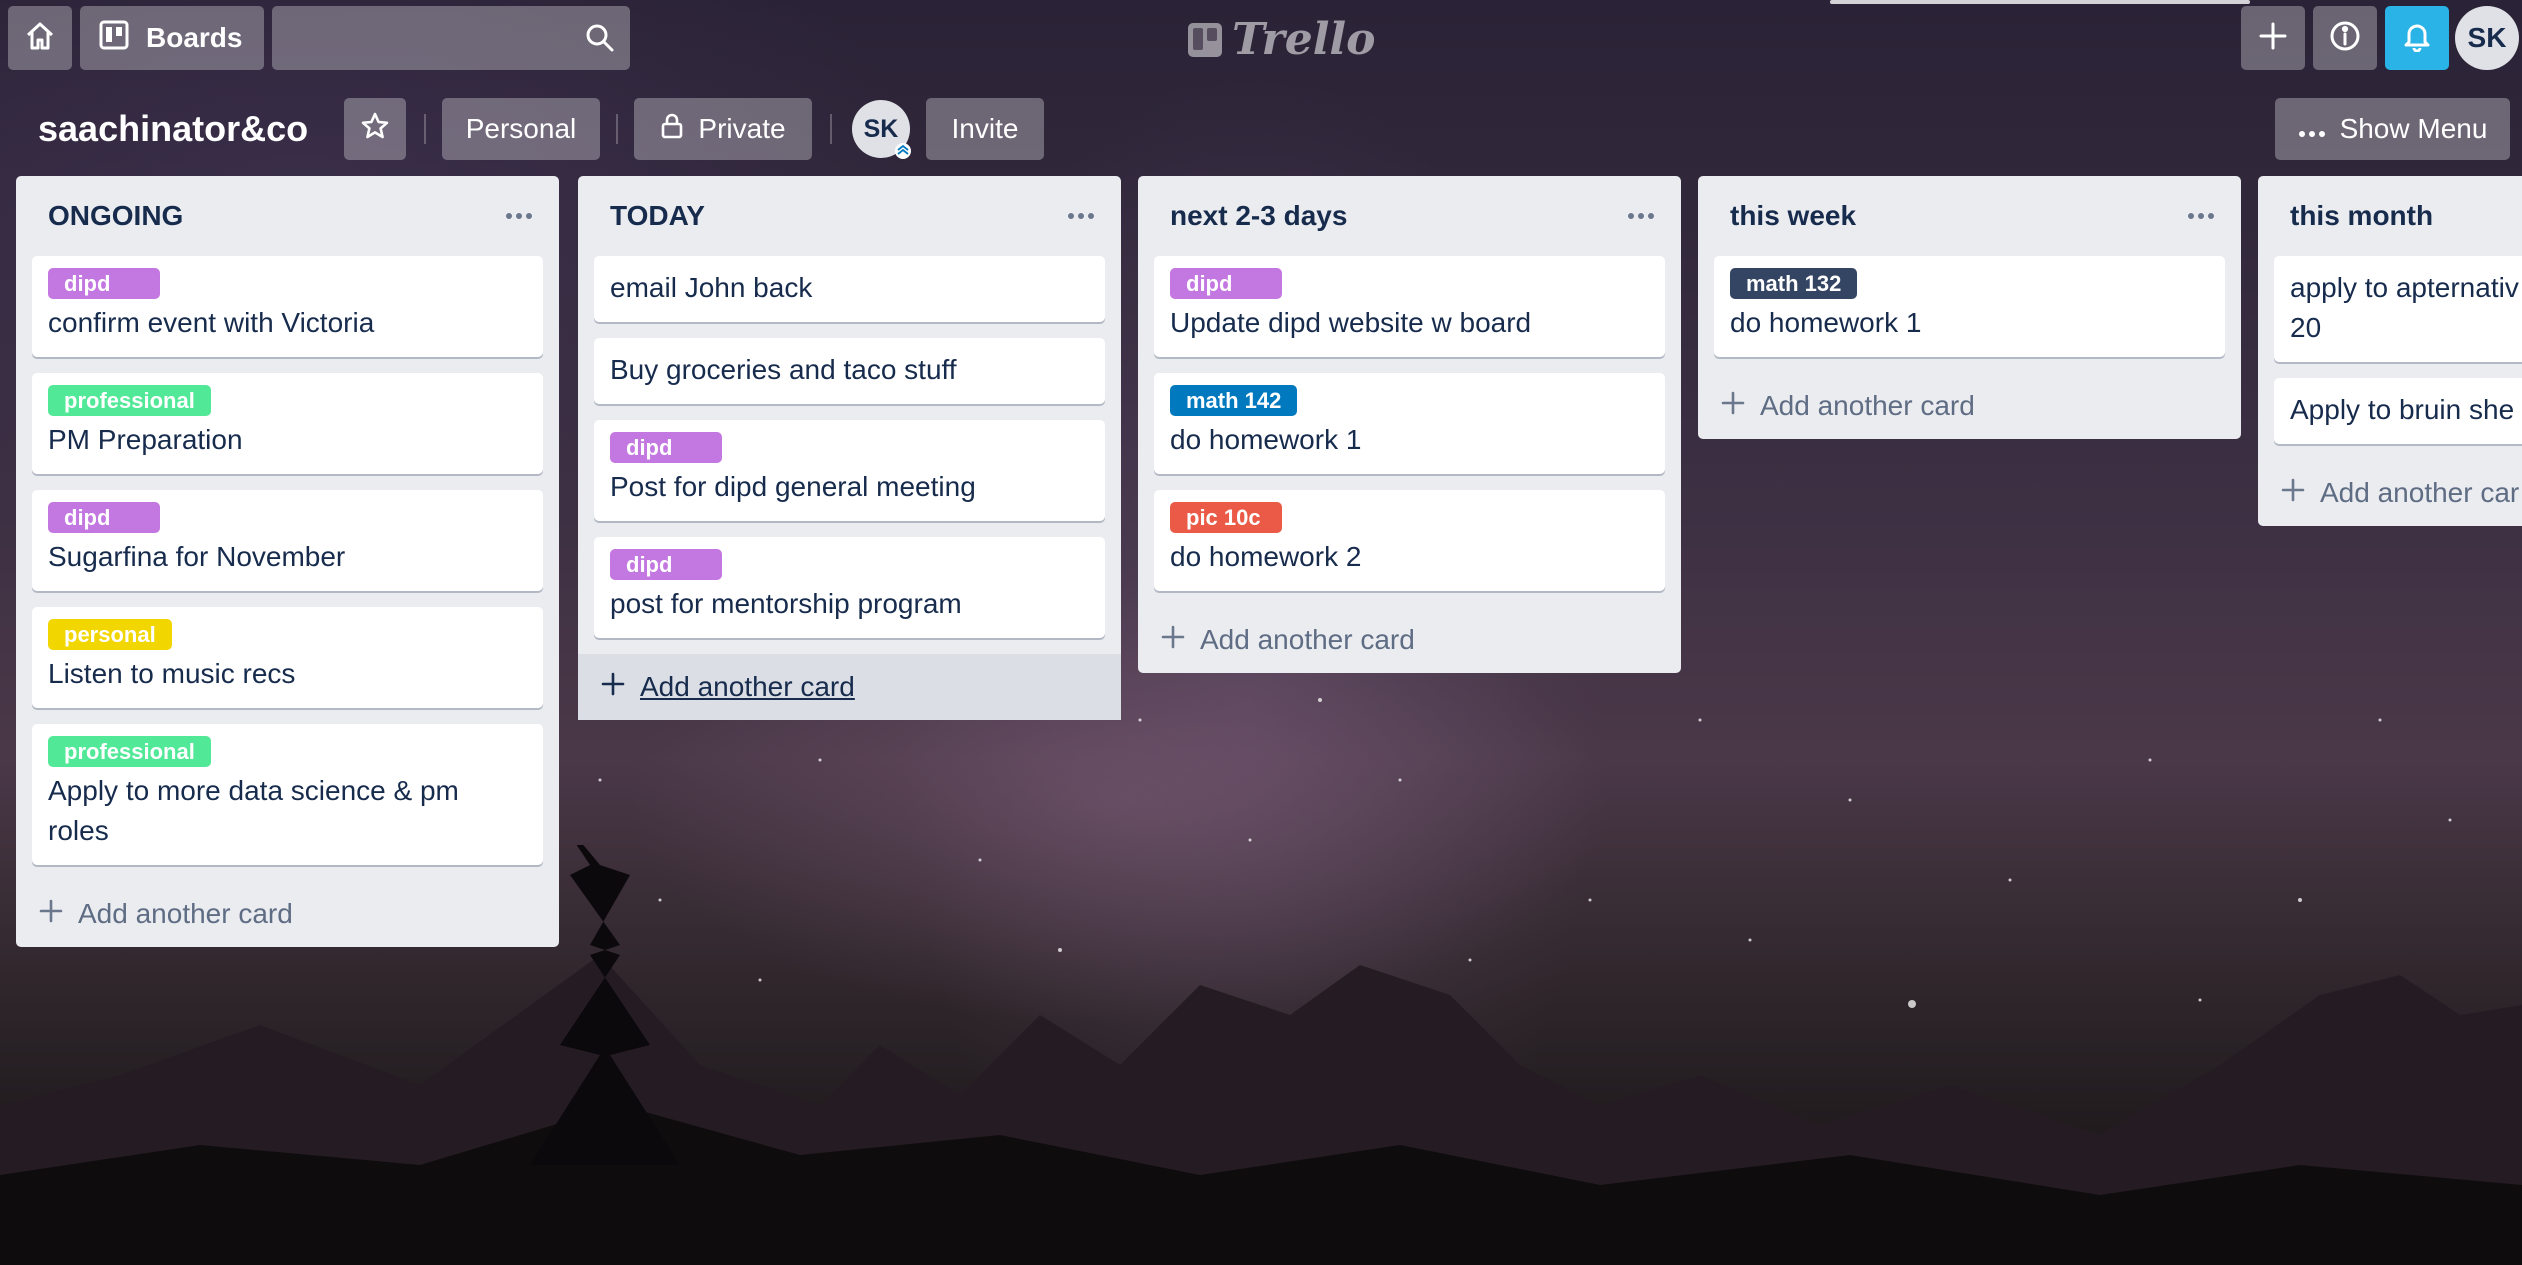 This screenshot has width=2522, height=1265. I want to click on card: dipd Update dipd website w board, so click(1409, 306).